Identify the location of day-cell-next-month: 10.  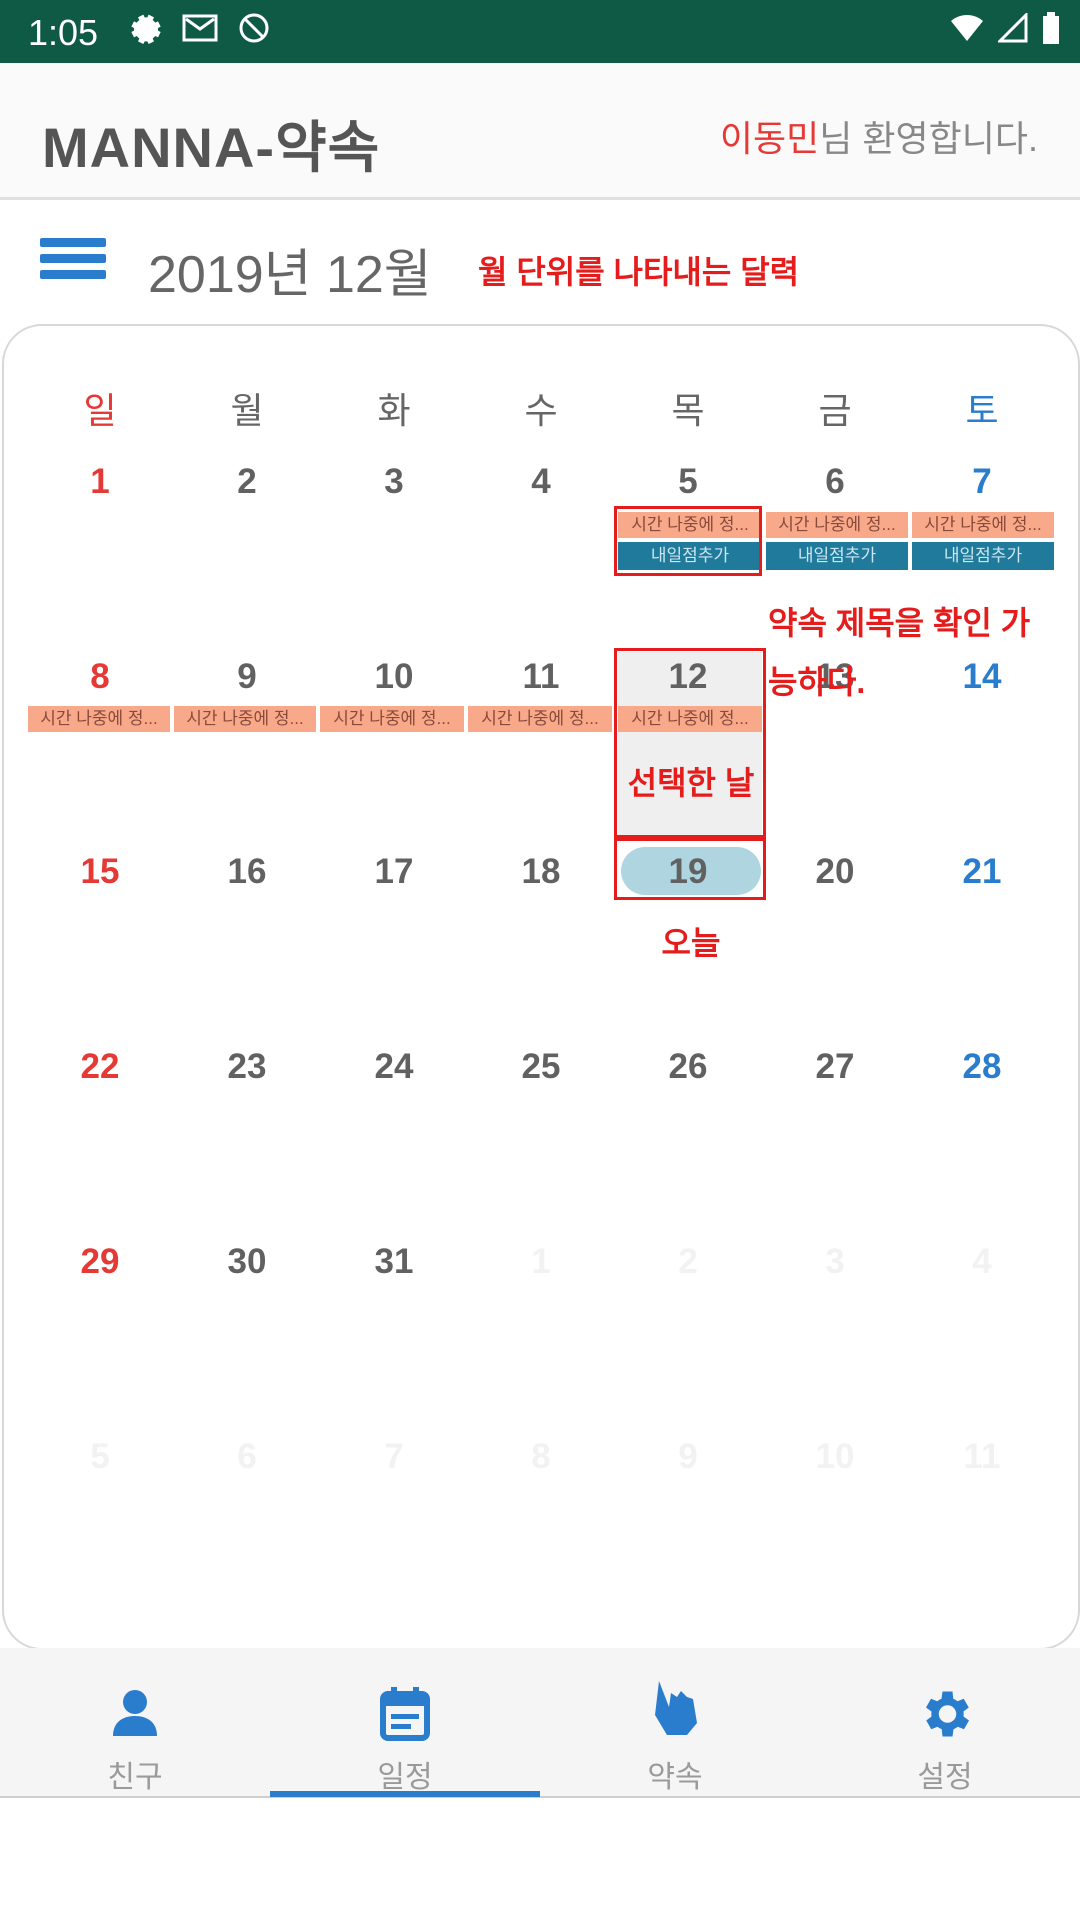
(835, 1457).